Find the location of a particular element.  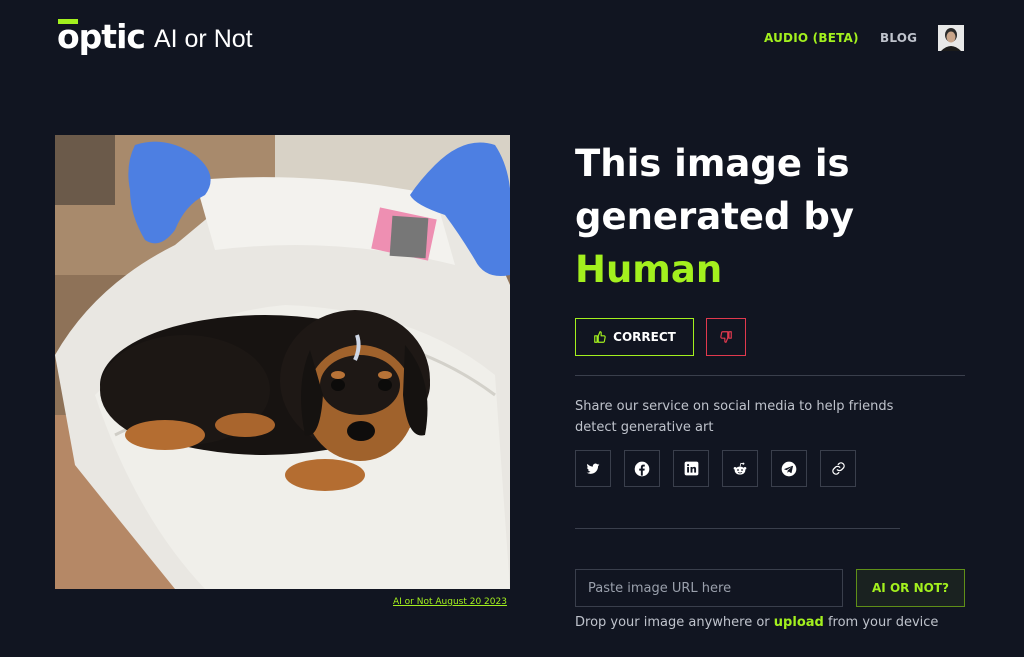

correct-button: CORRECT is located at coordinates (634, 337).